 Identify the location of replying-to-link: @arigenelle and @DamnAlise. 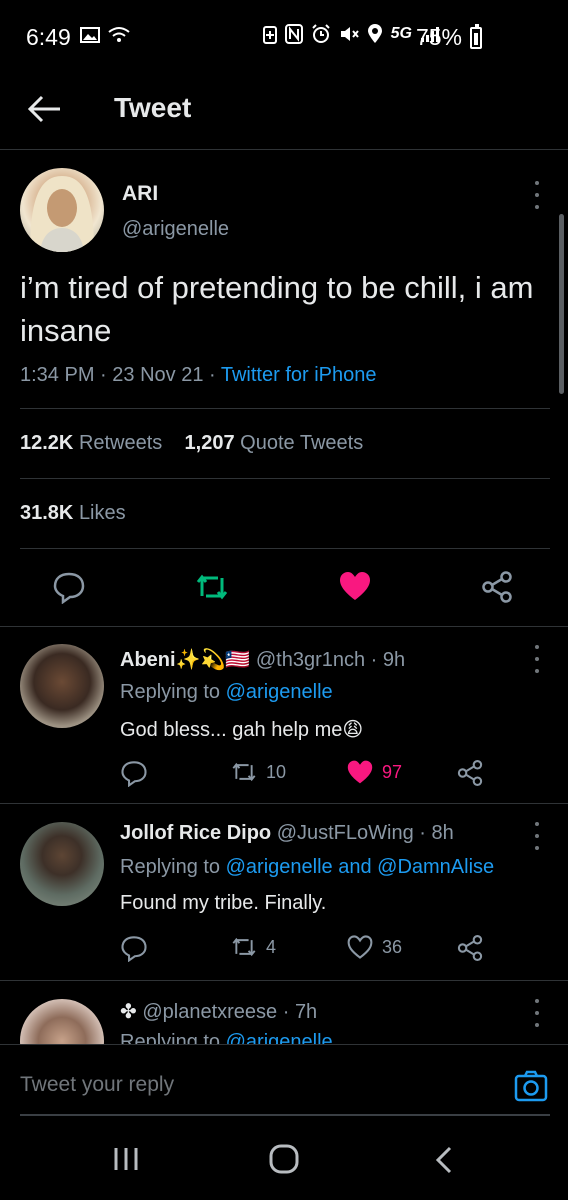
(360, 867).